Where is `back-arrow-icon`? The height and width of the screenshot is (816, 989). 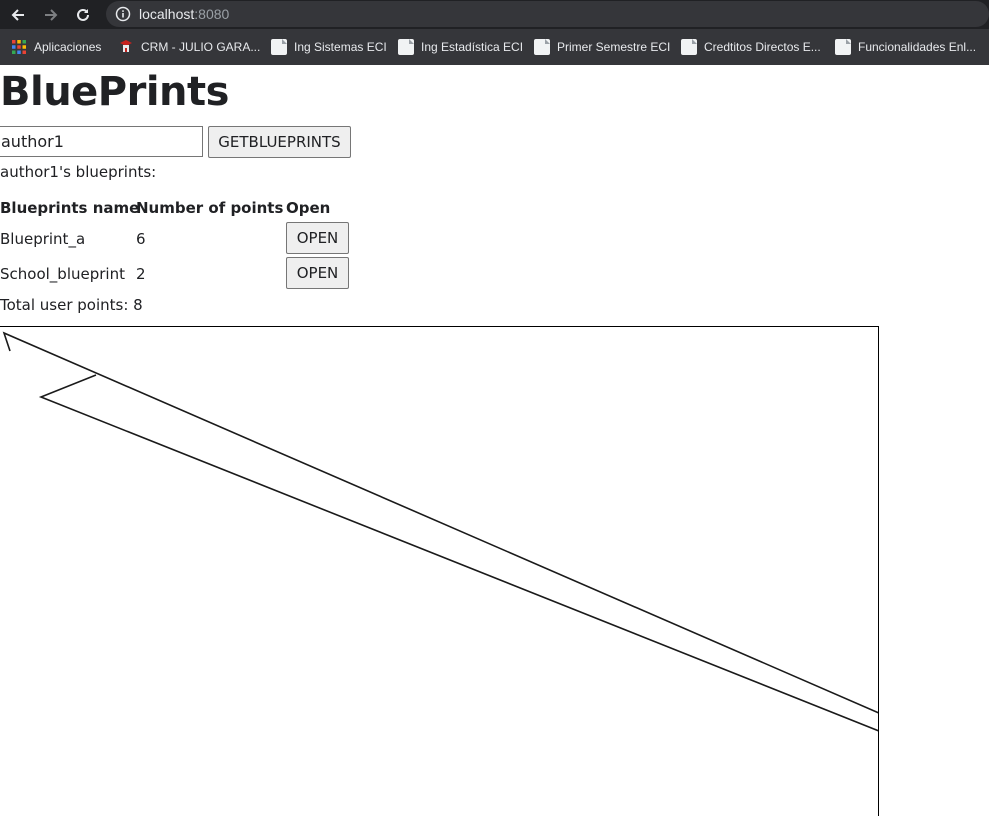 back-arrow-icon is located at coordinates (17, 15).